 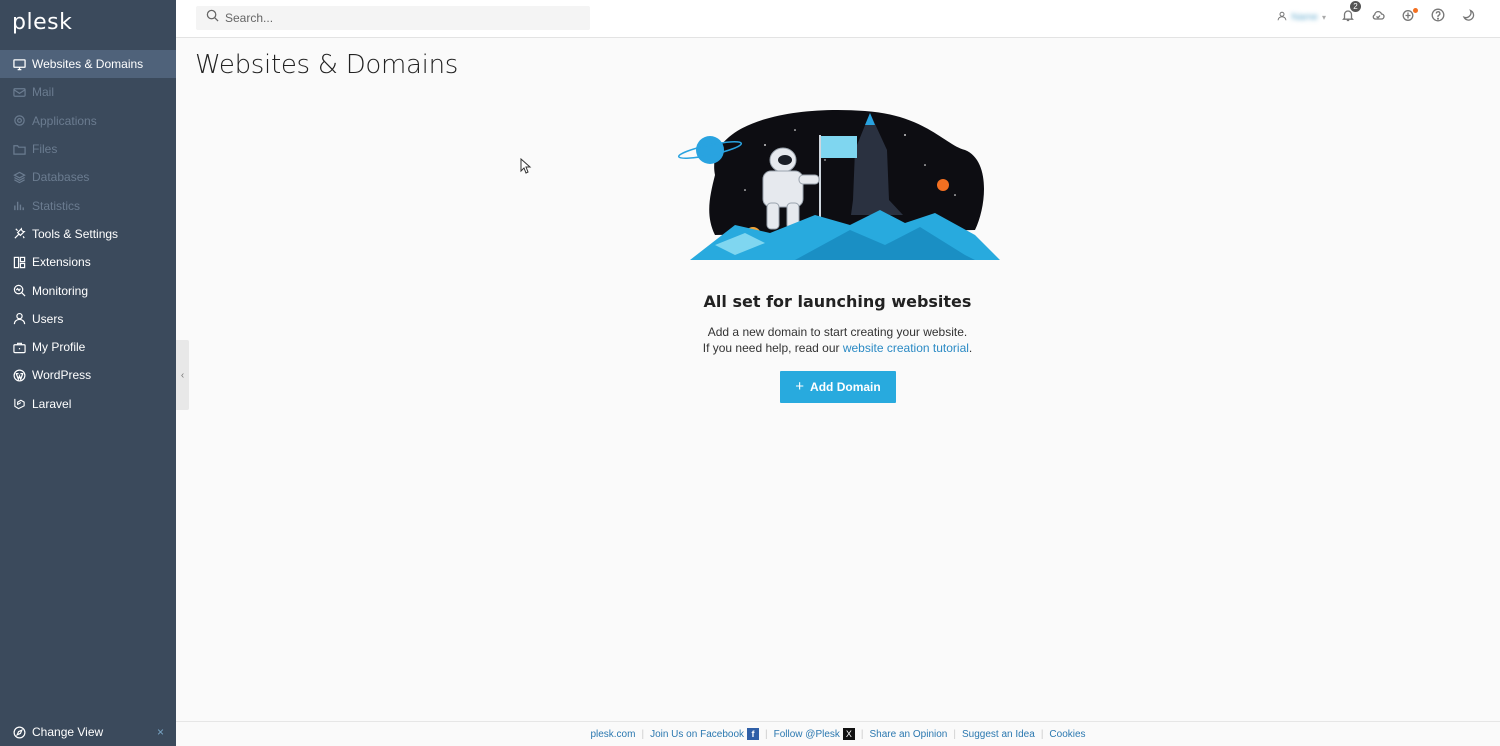 I want to click on footer-link-facebook: Join Us on Facebook f, so click(x=704, y=734).